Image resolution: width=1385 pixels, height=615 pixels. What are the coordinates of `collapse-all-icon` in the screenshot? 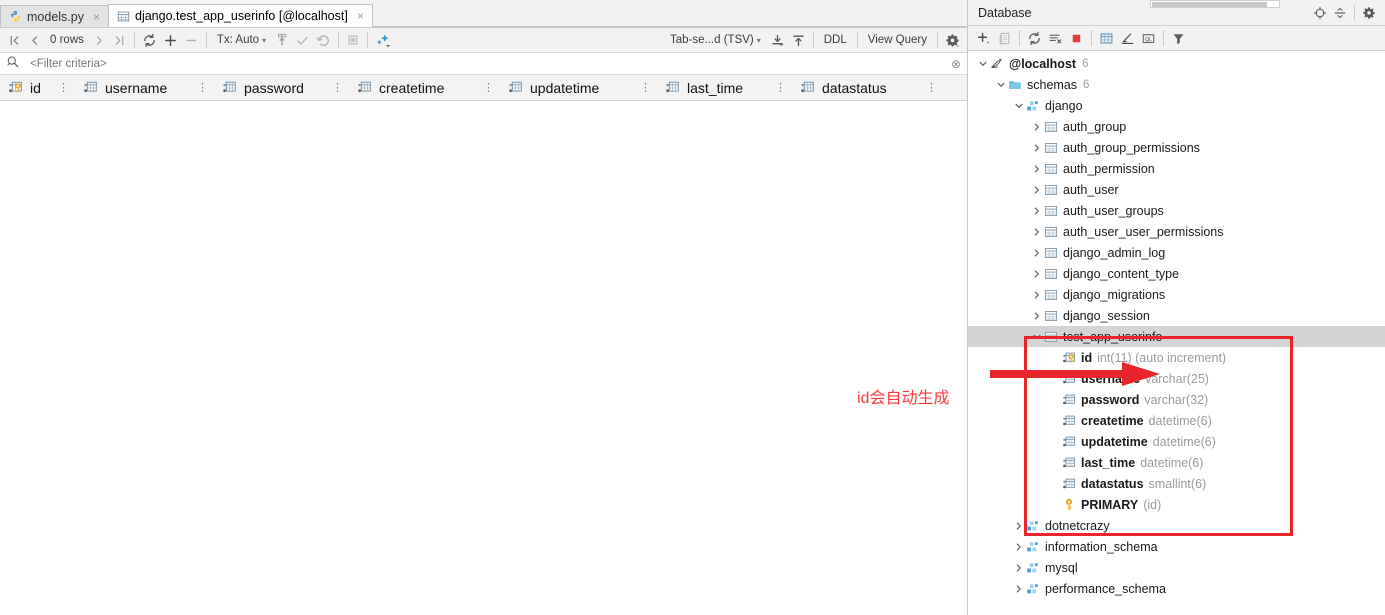 It's located at (1340, 12).